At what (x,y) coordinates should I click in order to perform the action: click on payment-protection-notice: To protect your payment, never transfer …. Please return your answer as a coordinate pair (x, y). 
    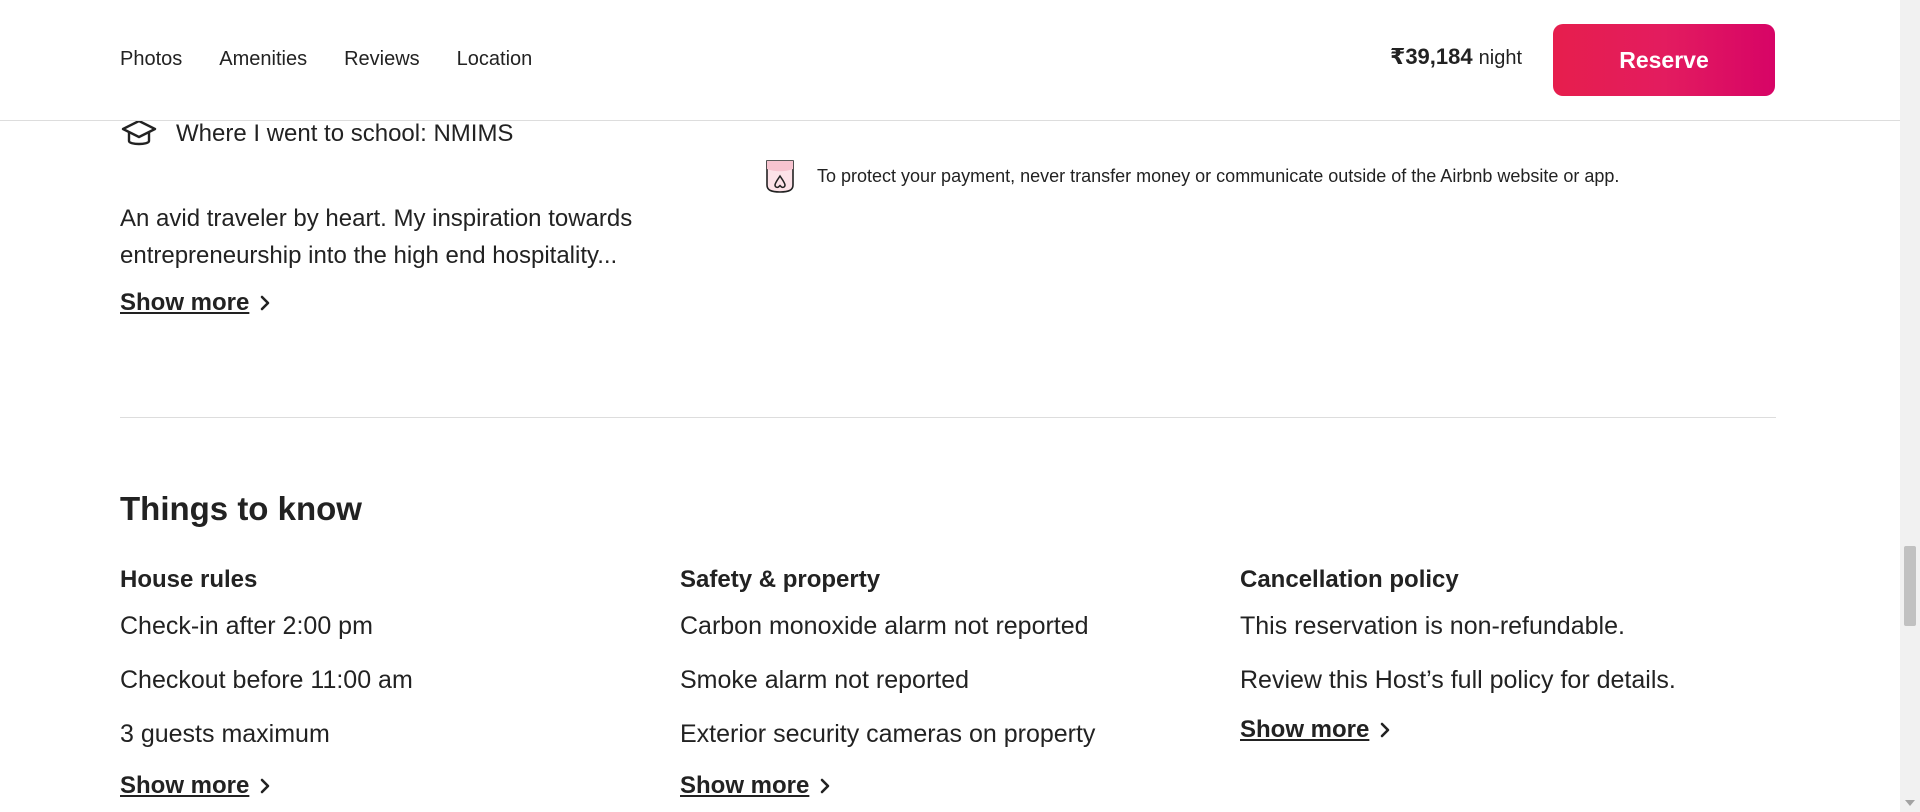
    Looking at the image, I should click on (1191, 176).